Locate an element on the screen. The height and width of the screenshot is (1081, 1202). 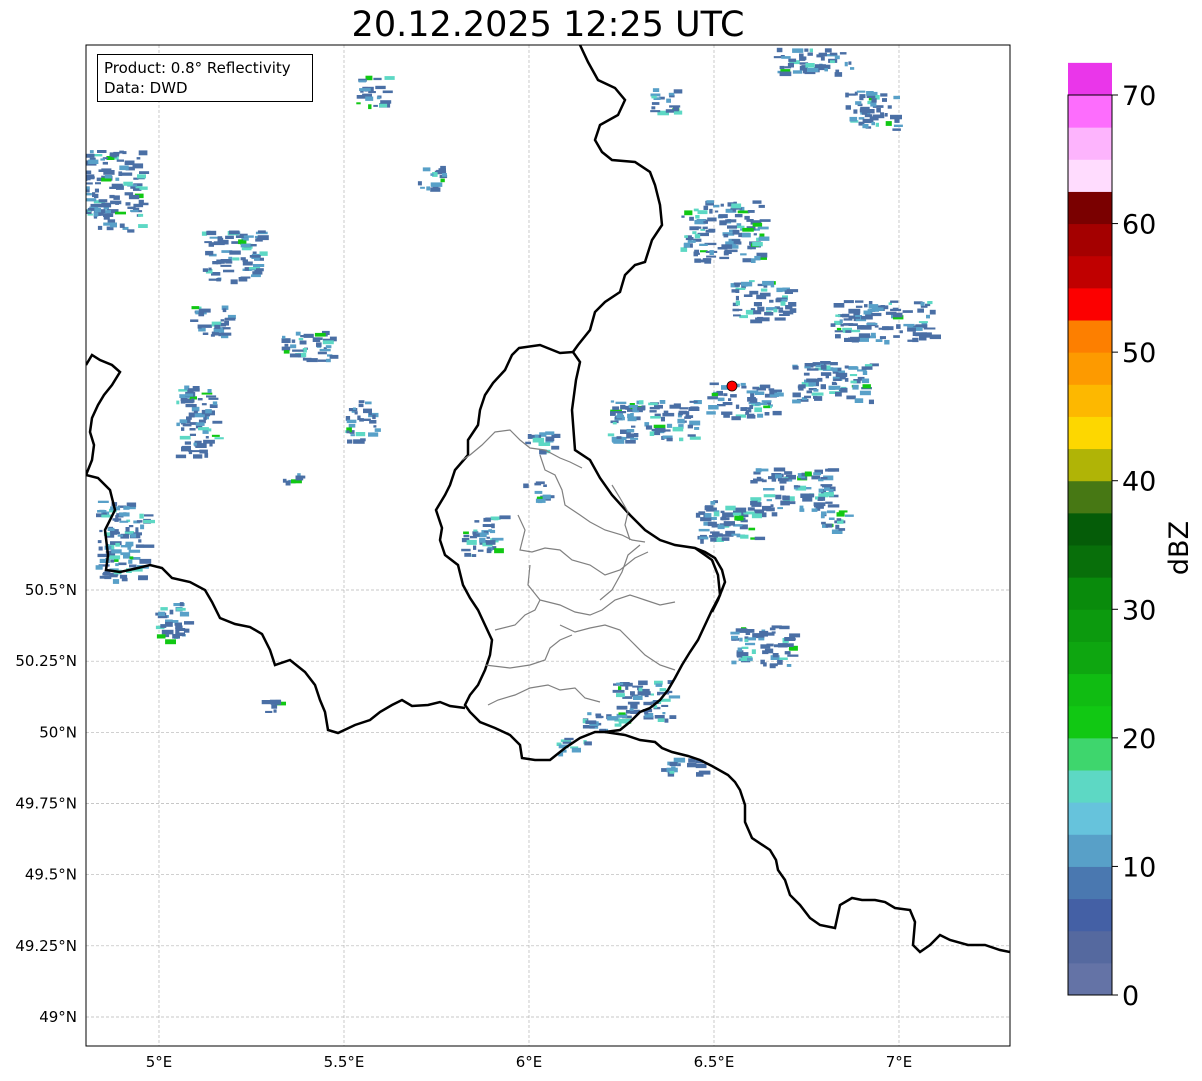
colorbar-tick-label: 50 is located at coordinates (1139, 353).